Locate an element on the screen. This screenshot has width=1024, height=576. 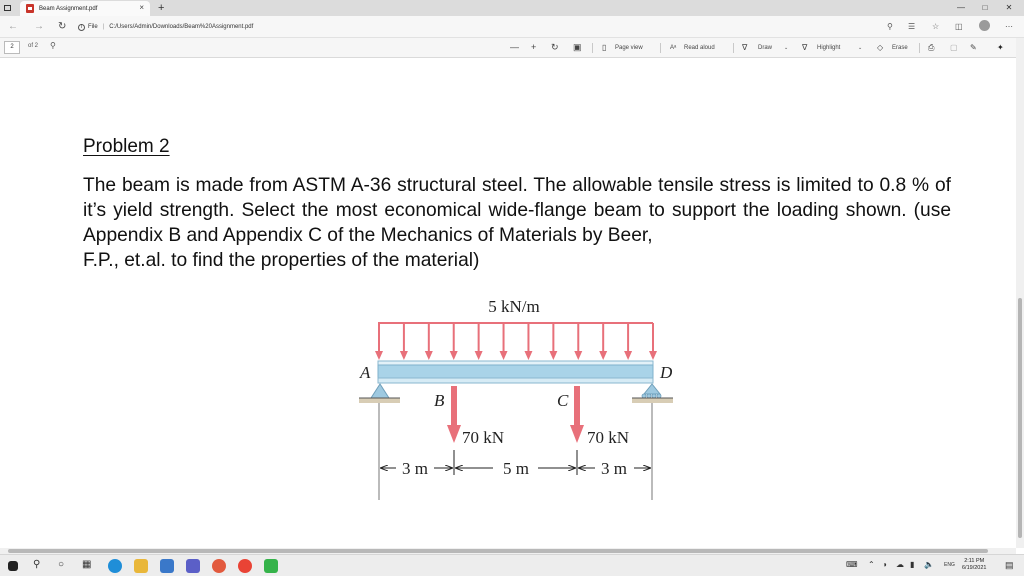
profile-avatar is located at coordinates (984, 25).